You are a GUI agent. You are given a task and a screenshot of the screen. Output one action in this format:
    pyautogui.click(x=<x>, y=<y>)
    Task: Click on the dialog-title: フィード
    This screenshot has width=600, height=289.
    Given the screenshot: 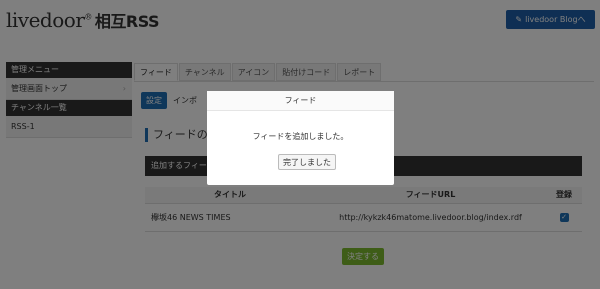 What is the action you would take?
    pyautogui.click(x=300, y=101)
    